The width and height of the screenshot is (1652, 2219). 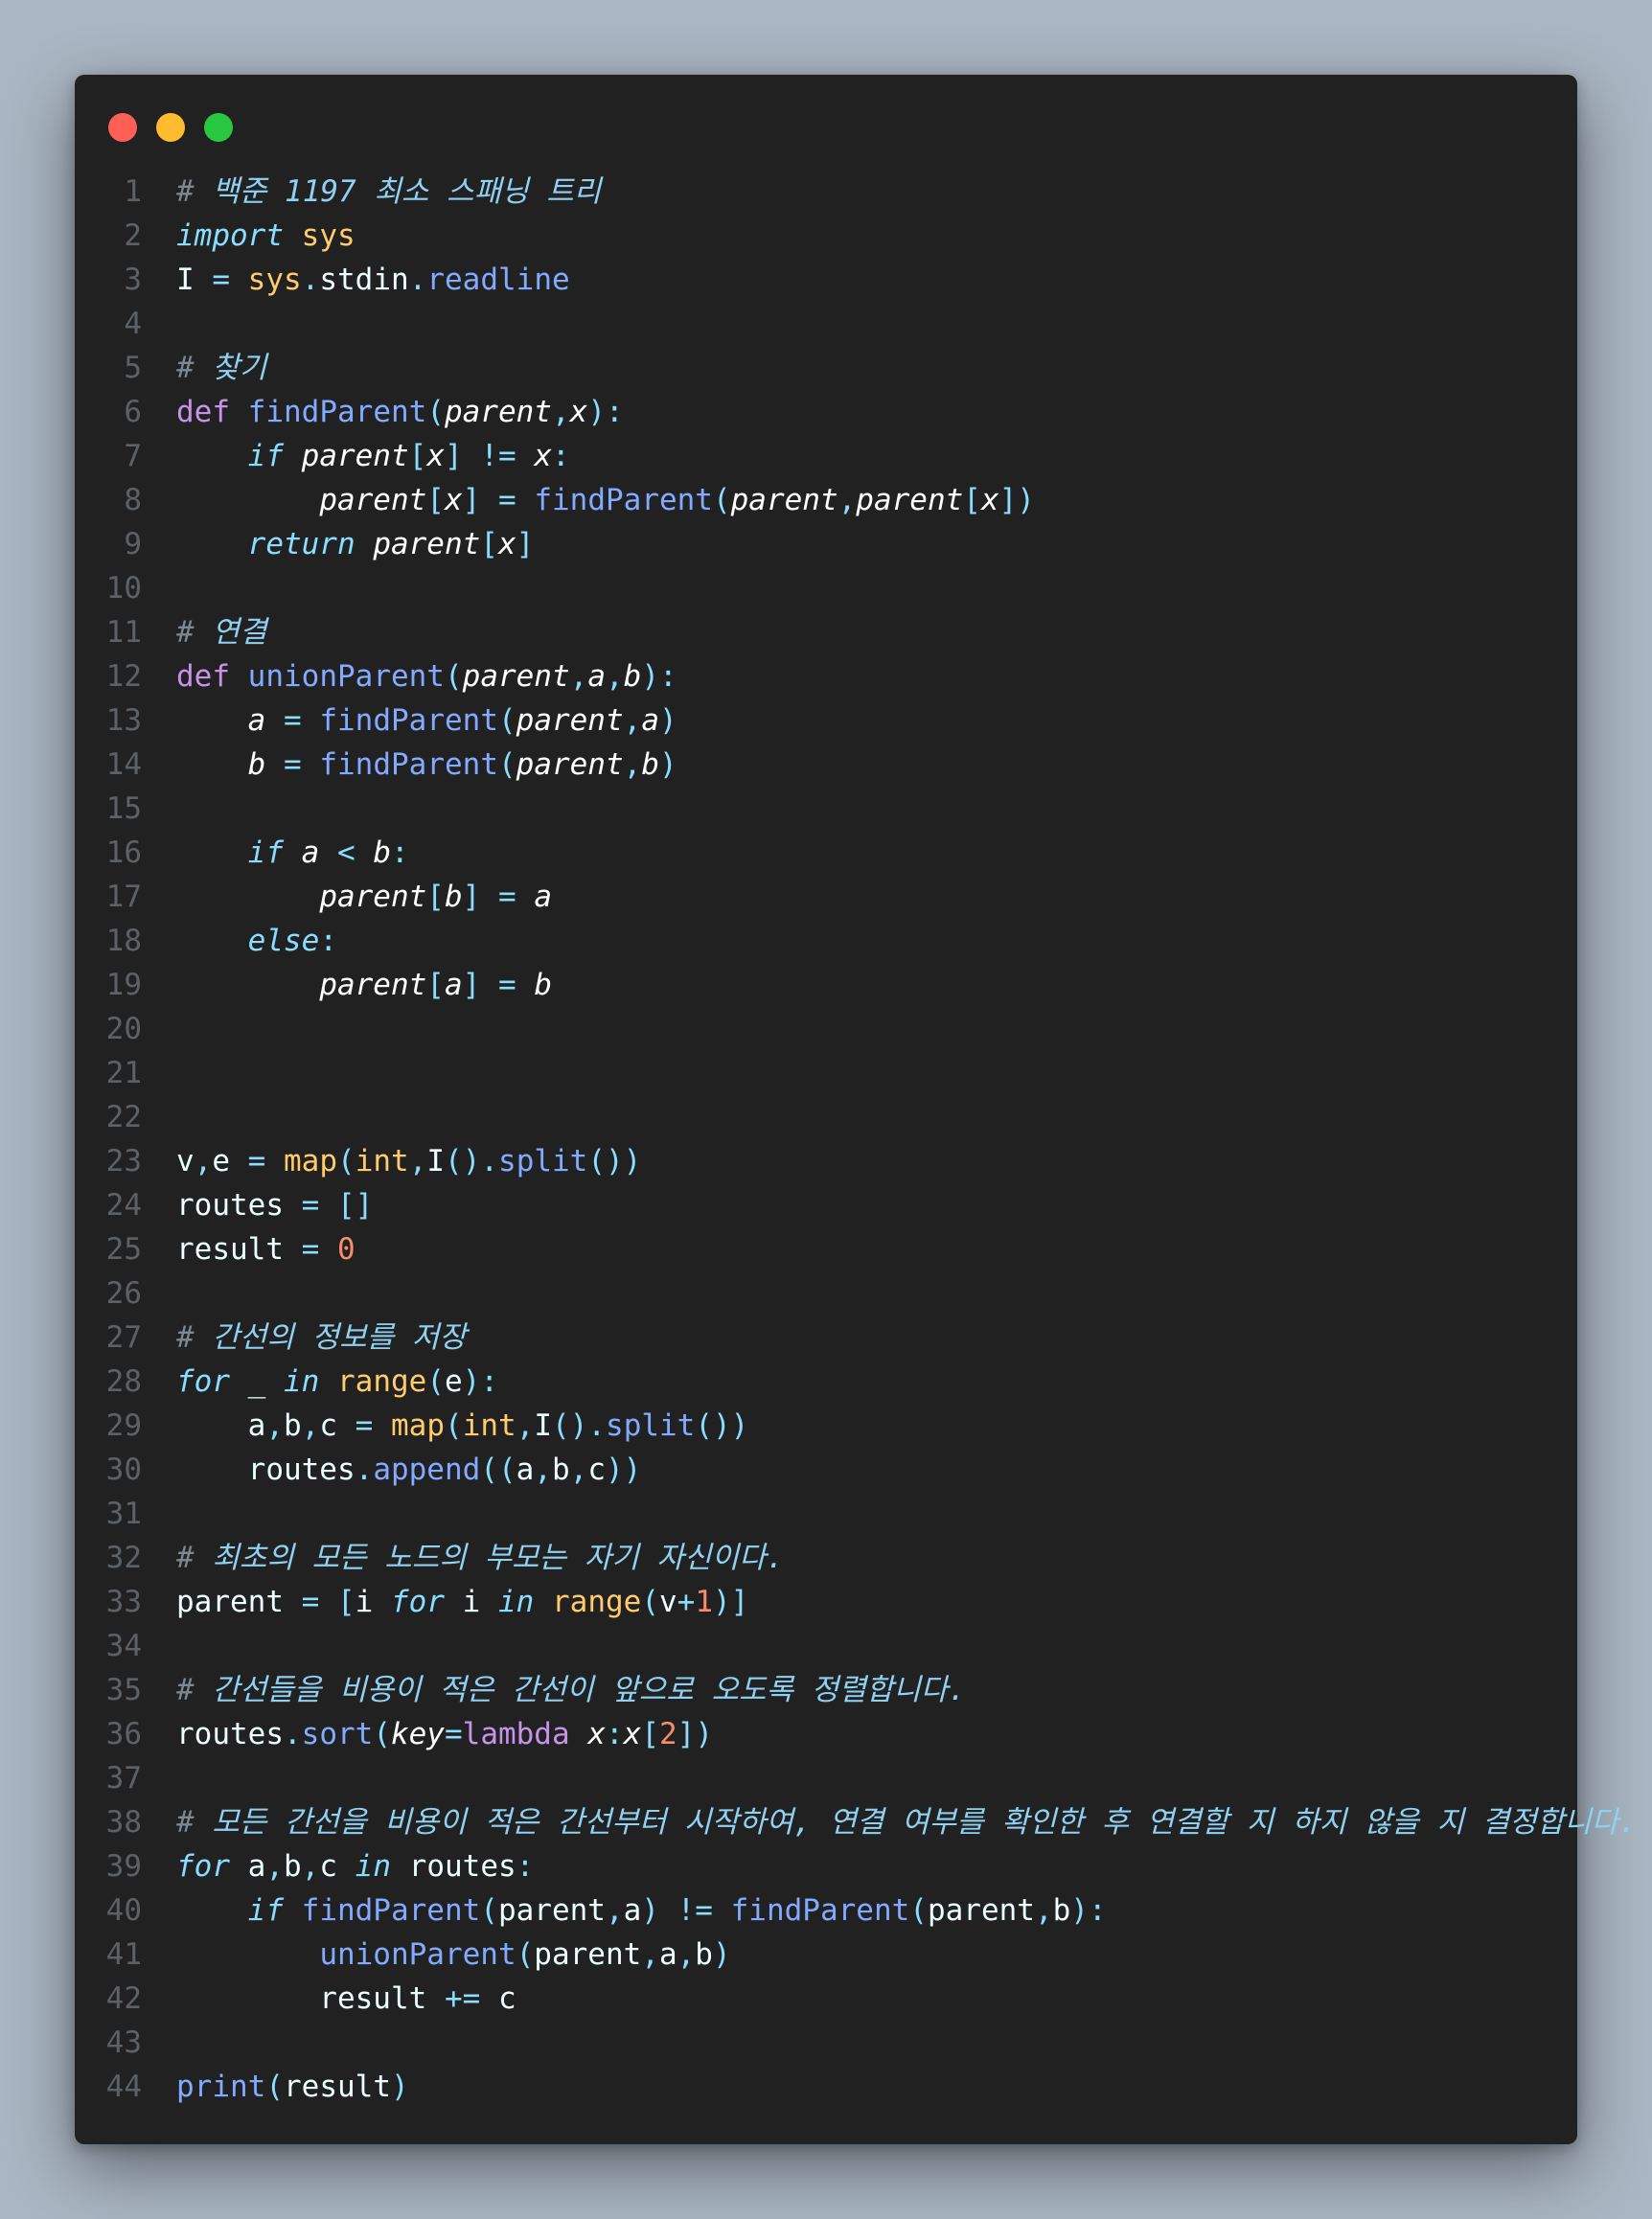 I want to click on minimize-dot-icon, so click(x=170, y=127).